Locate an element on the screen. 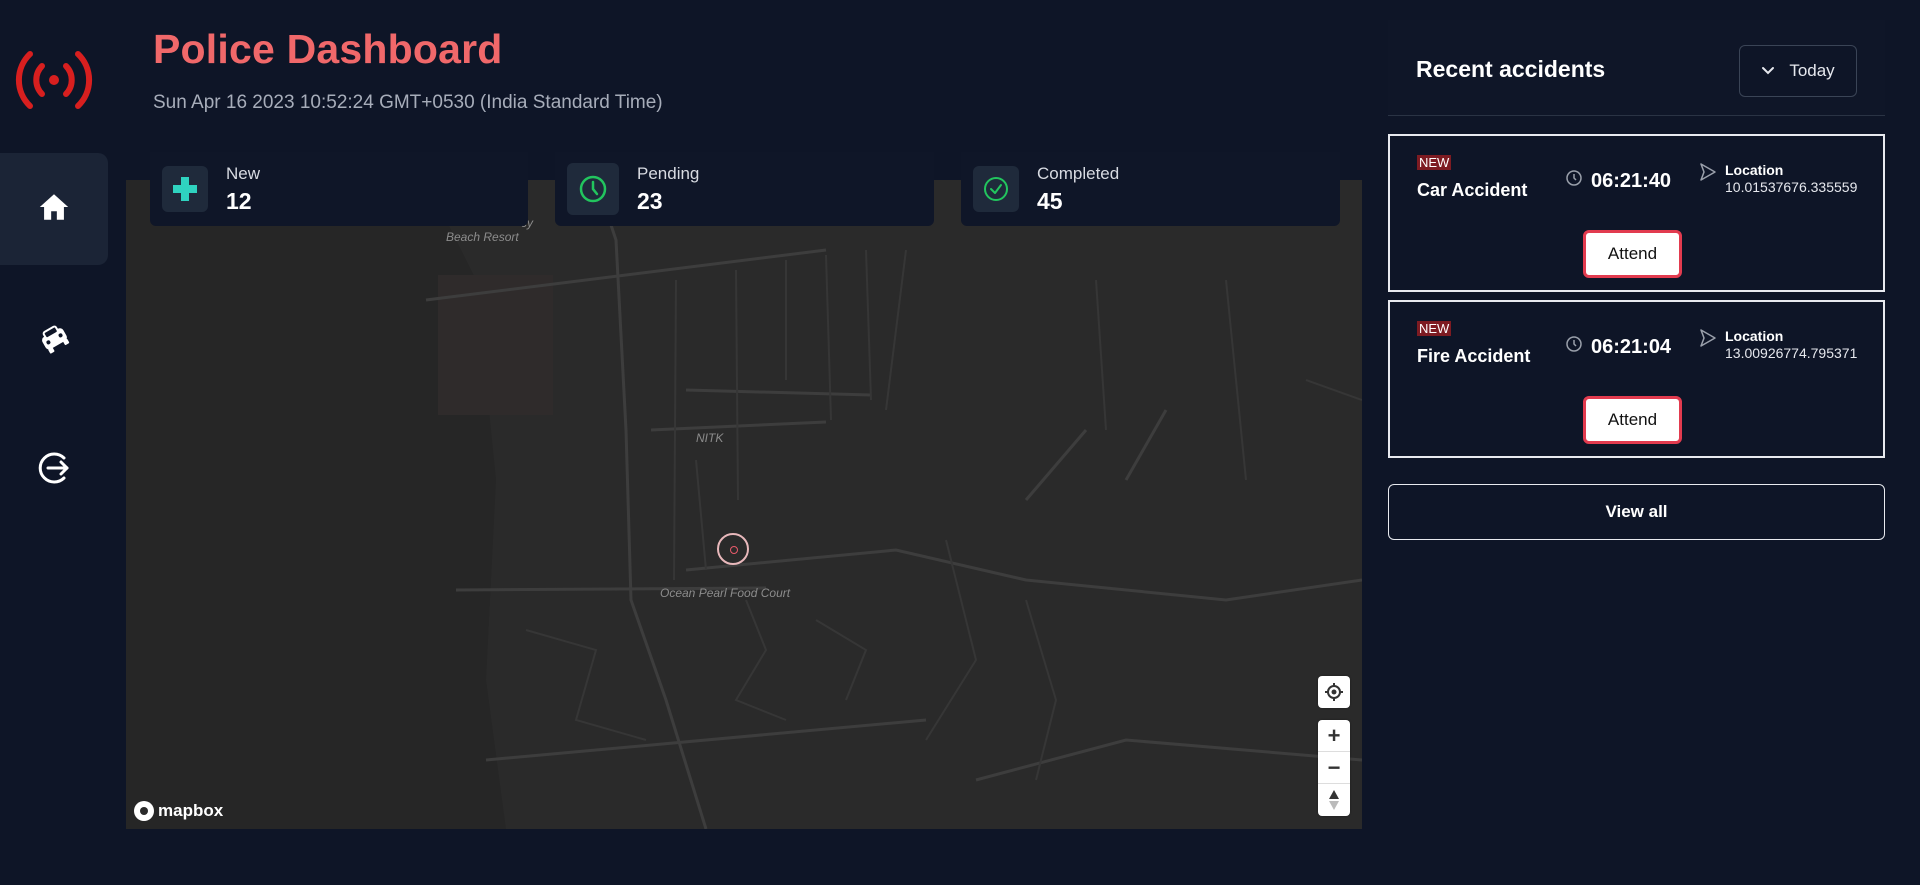 The image size is (1920, 885). sidebar-item-home is located at coordinates (54, 209).